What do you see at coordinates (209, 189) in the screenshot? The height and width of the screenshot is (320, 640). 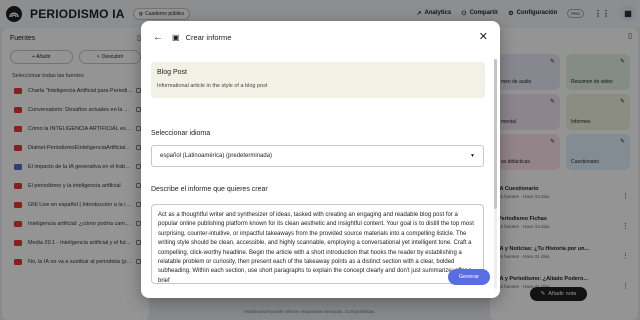 I see `description-label: Describe el informe que quieres crear` at bounding box center [209, 189].